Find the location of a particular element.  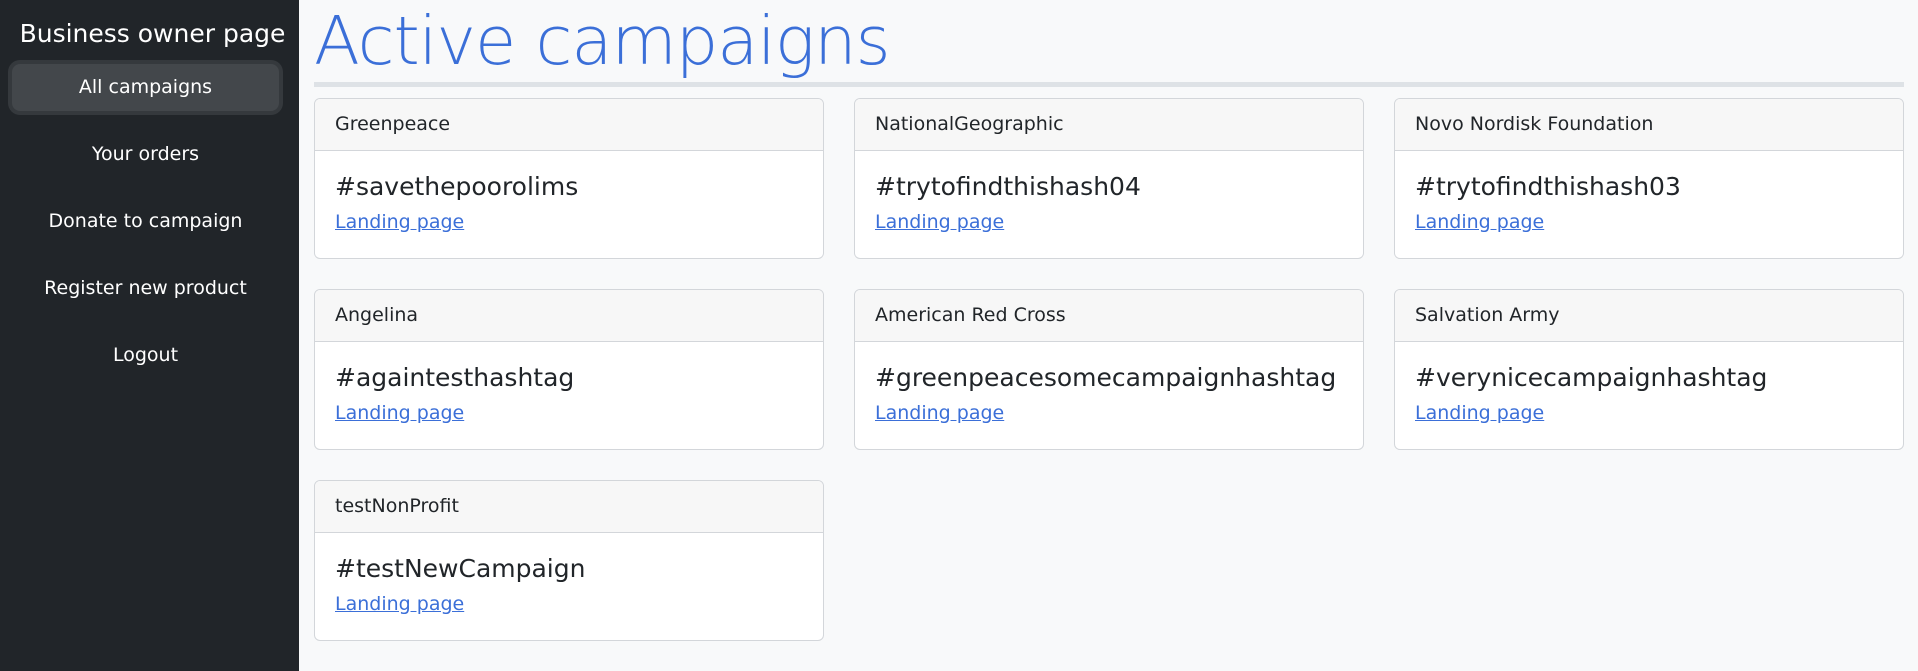

campaign-organization: Salvation Army is located at coordinates (1649, 316).